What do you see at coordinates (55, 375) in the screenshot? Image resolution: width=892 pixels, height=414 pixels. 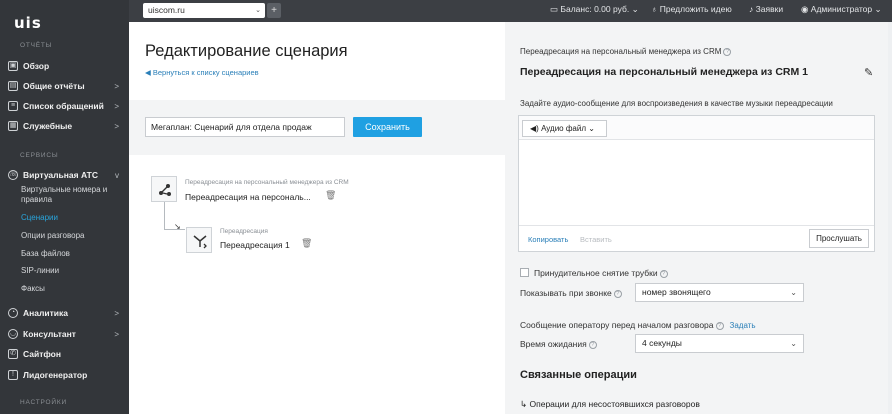 I see `sidebar-item-label: Лидогенератор` at bounding box center [55, 375].